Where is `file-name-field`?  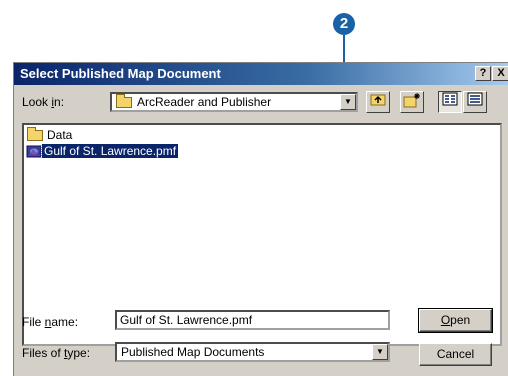
file-name-field is located at coordinates (252, 320).